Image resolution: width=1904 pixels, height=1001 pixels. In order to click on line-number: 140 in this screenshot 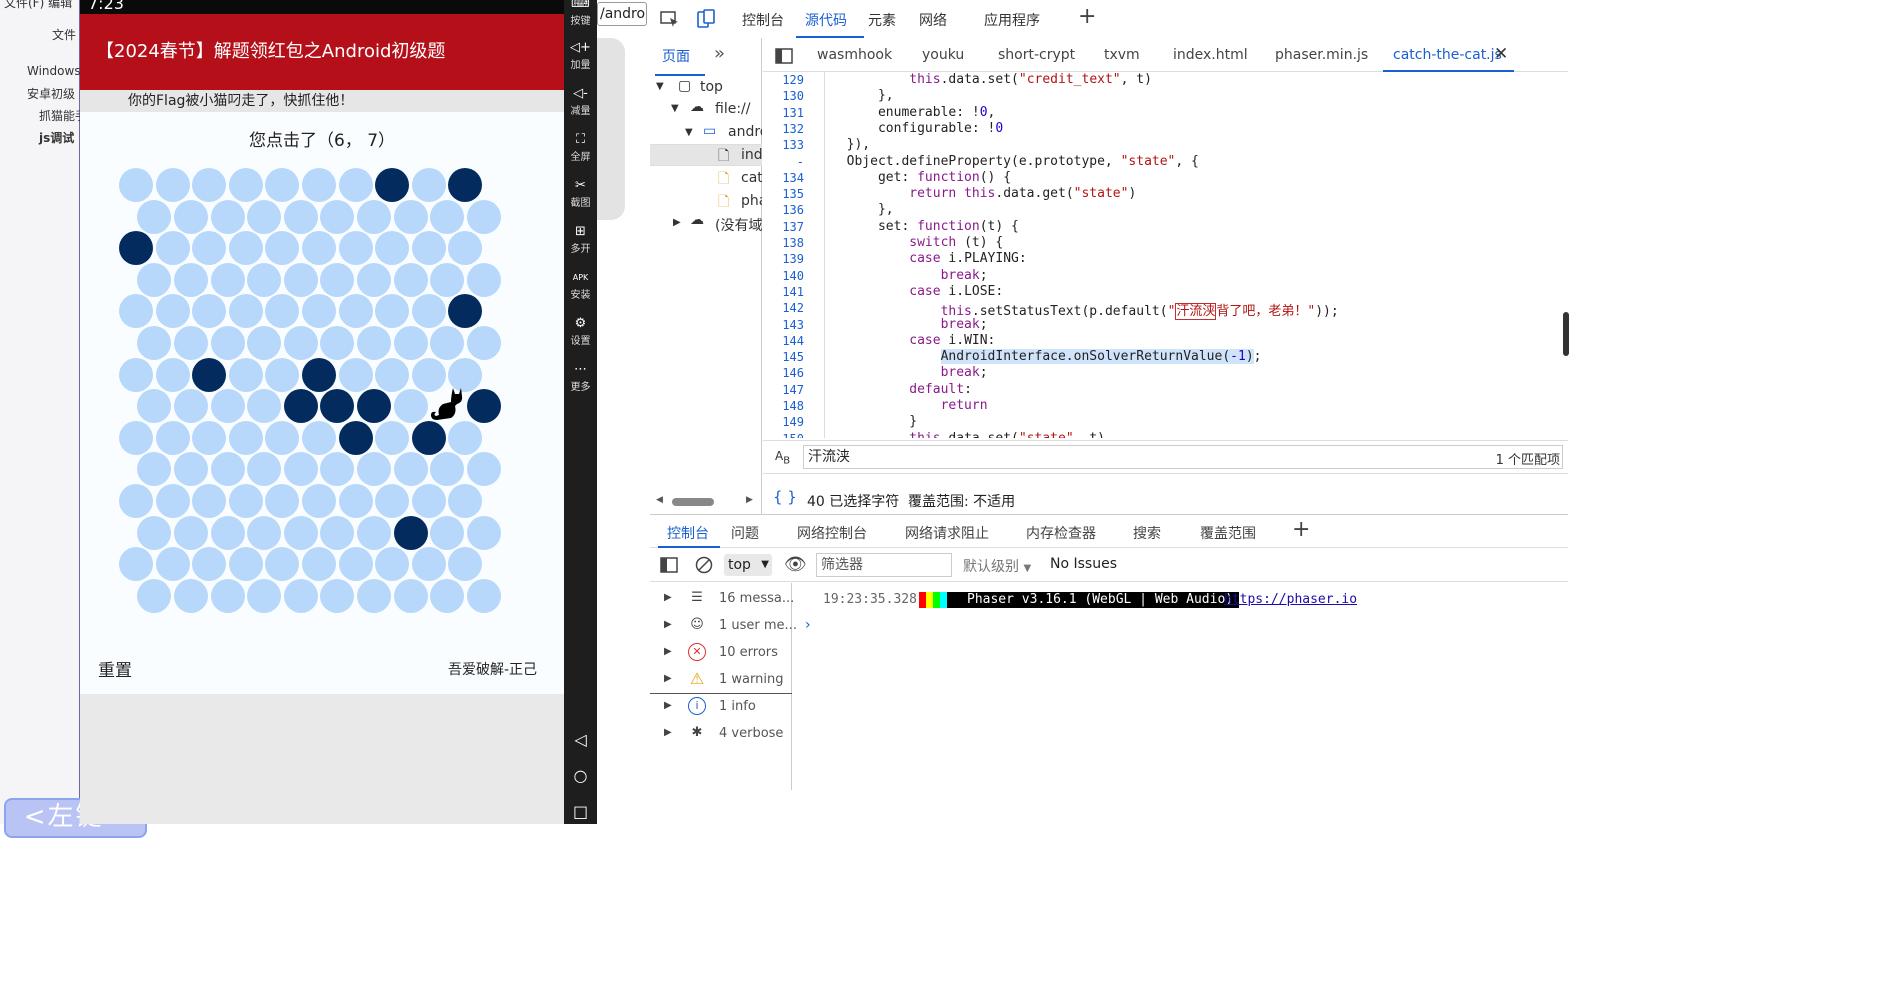, I will do `click(793, 276)`.